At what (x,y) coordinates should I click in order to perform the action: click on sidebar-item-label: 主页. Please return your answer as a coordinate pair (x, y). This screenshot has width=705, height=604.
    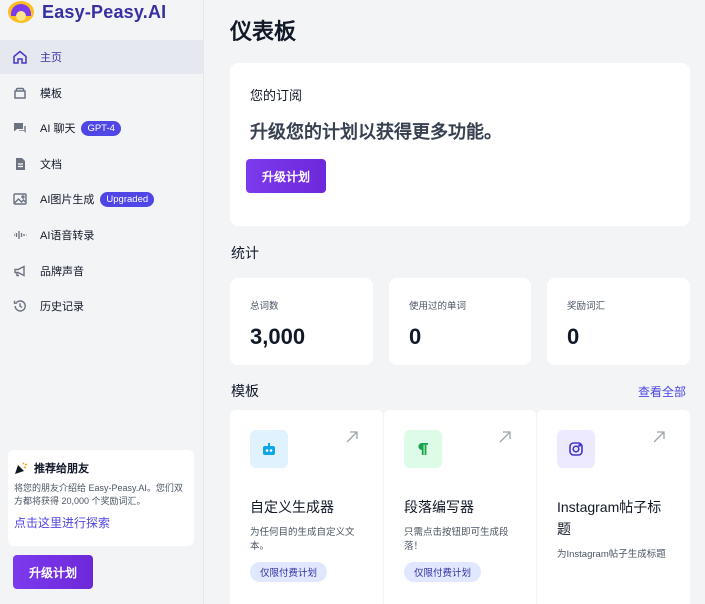
    Looking at the image, I should click on (51, 58).